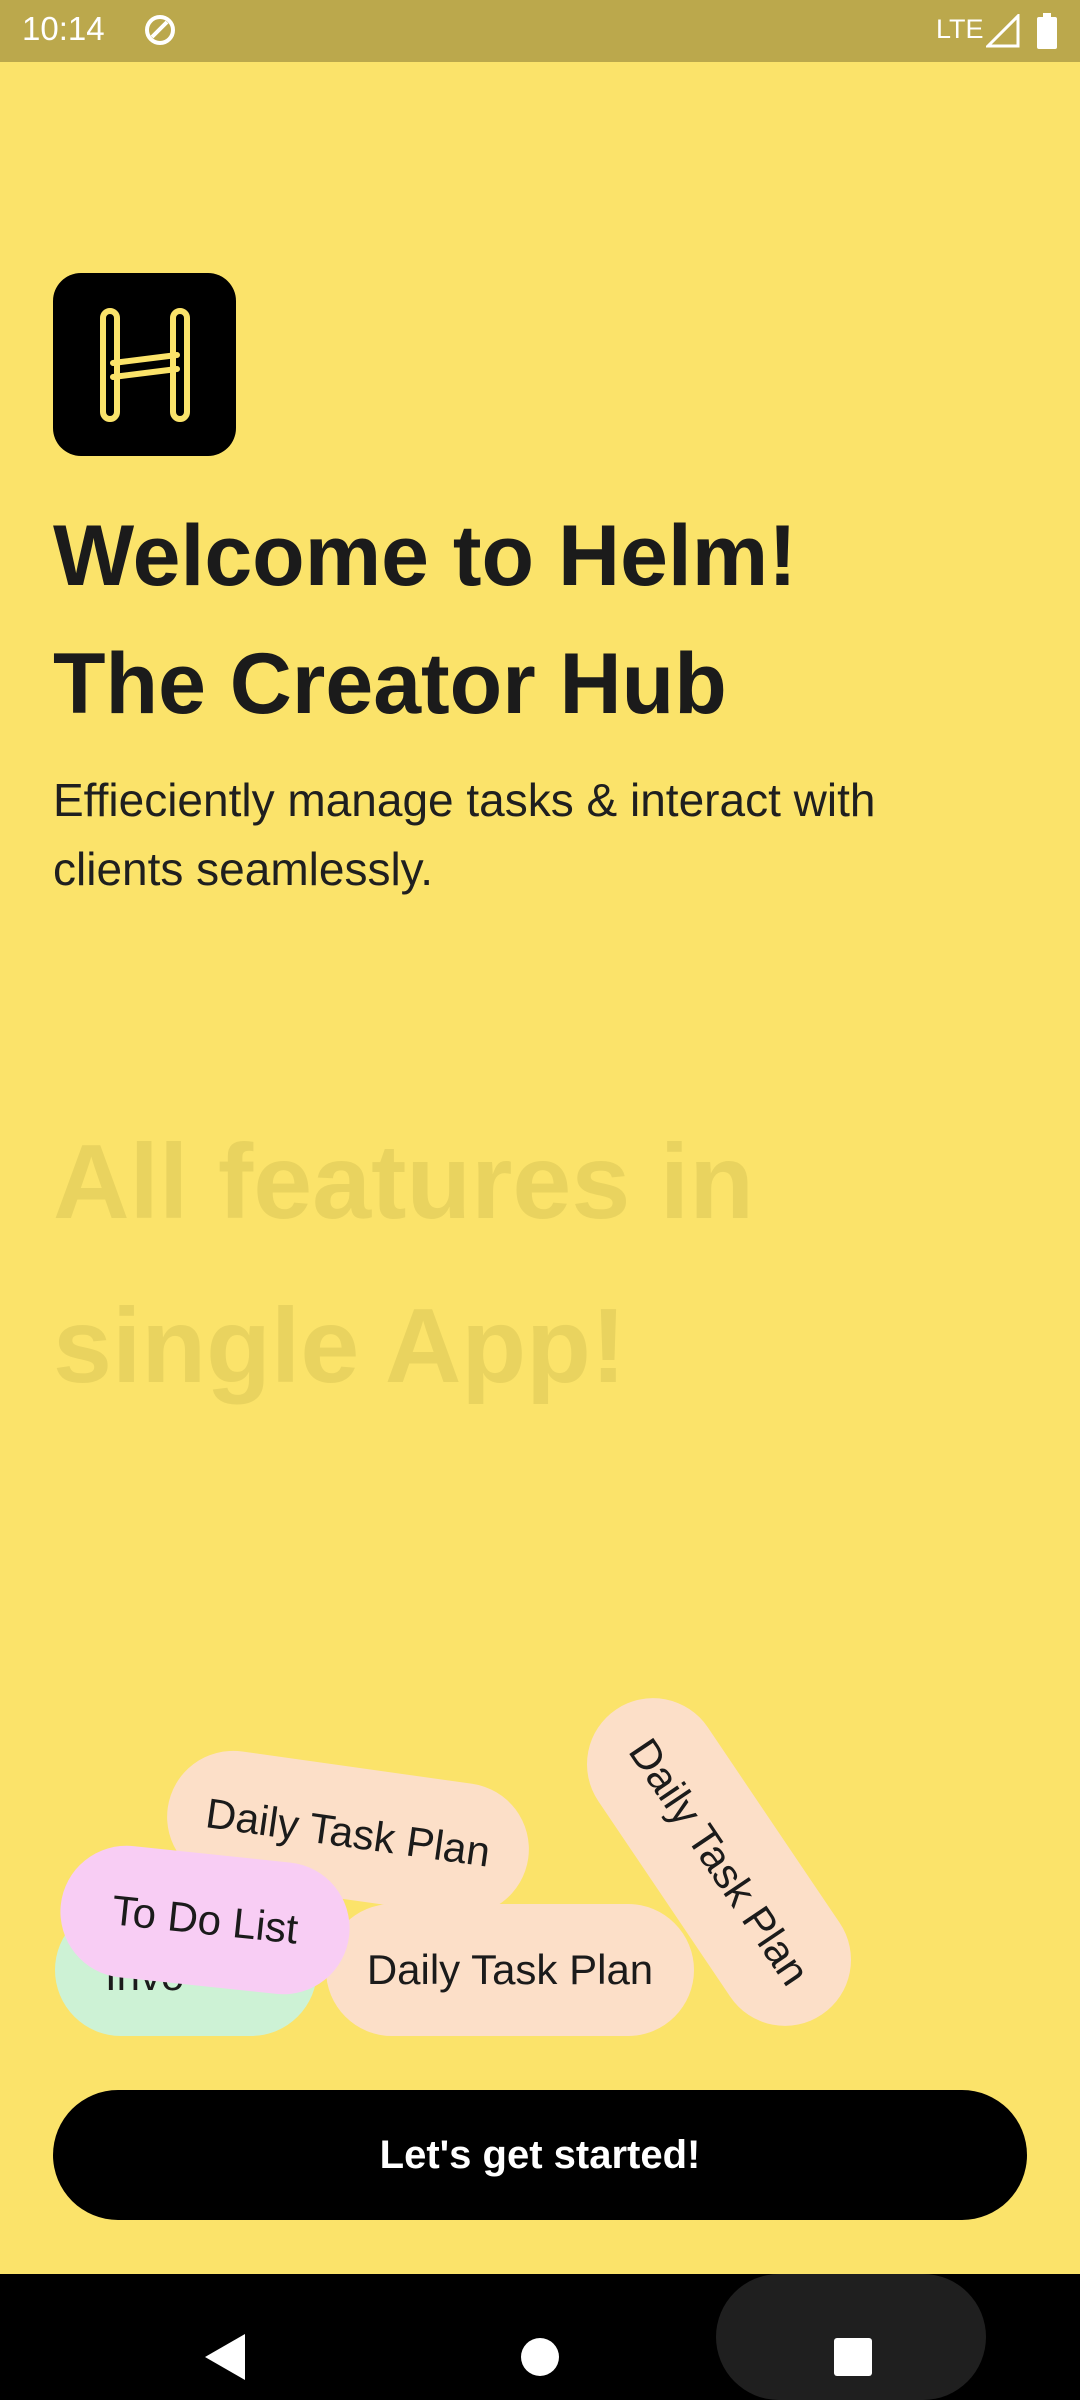 The image size is (1080, 2400). I want to click on feature-pill-daily-task-plan: Daily Task Plan, so click(510, 1970).